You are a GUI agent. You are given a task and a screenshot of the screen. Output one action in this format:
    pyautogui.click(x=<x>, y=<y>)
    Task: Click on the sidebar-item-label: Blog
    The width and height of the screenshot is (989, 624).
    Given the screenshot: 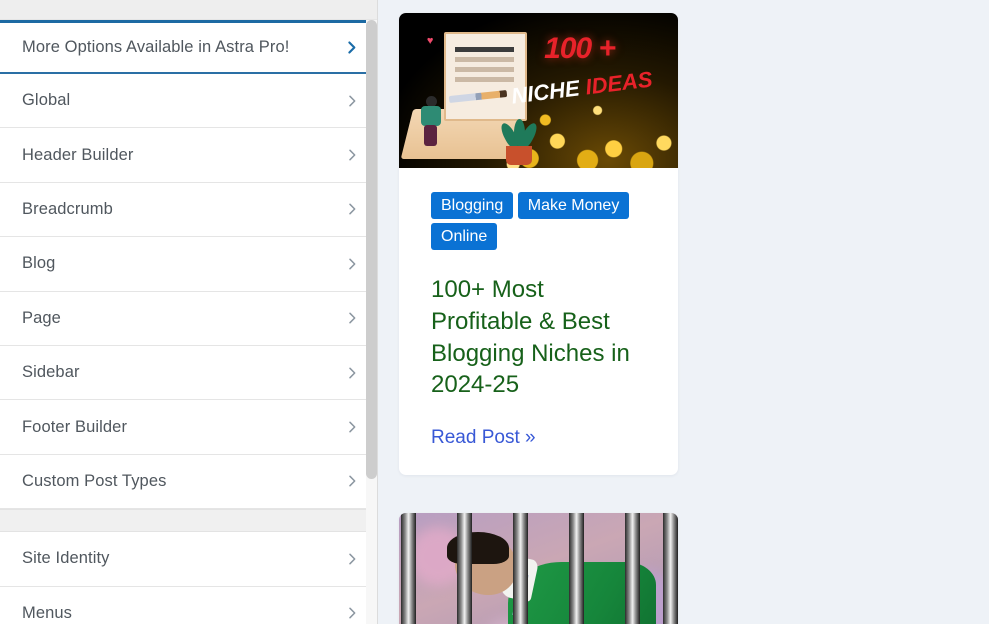 What is the action you would take?
    pyautogui.click(x=39, y=263)
    